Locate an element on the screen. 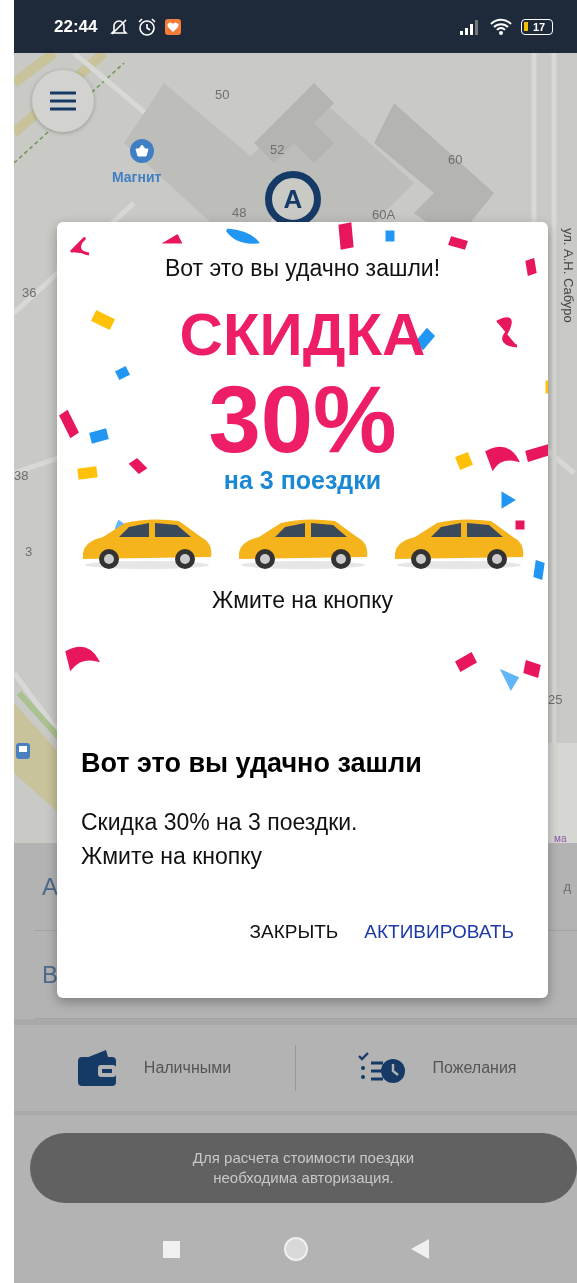 This screenshot has height=1283, width=577. alarm-icon is located at coordinates (147, 26).